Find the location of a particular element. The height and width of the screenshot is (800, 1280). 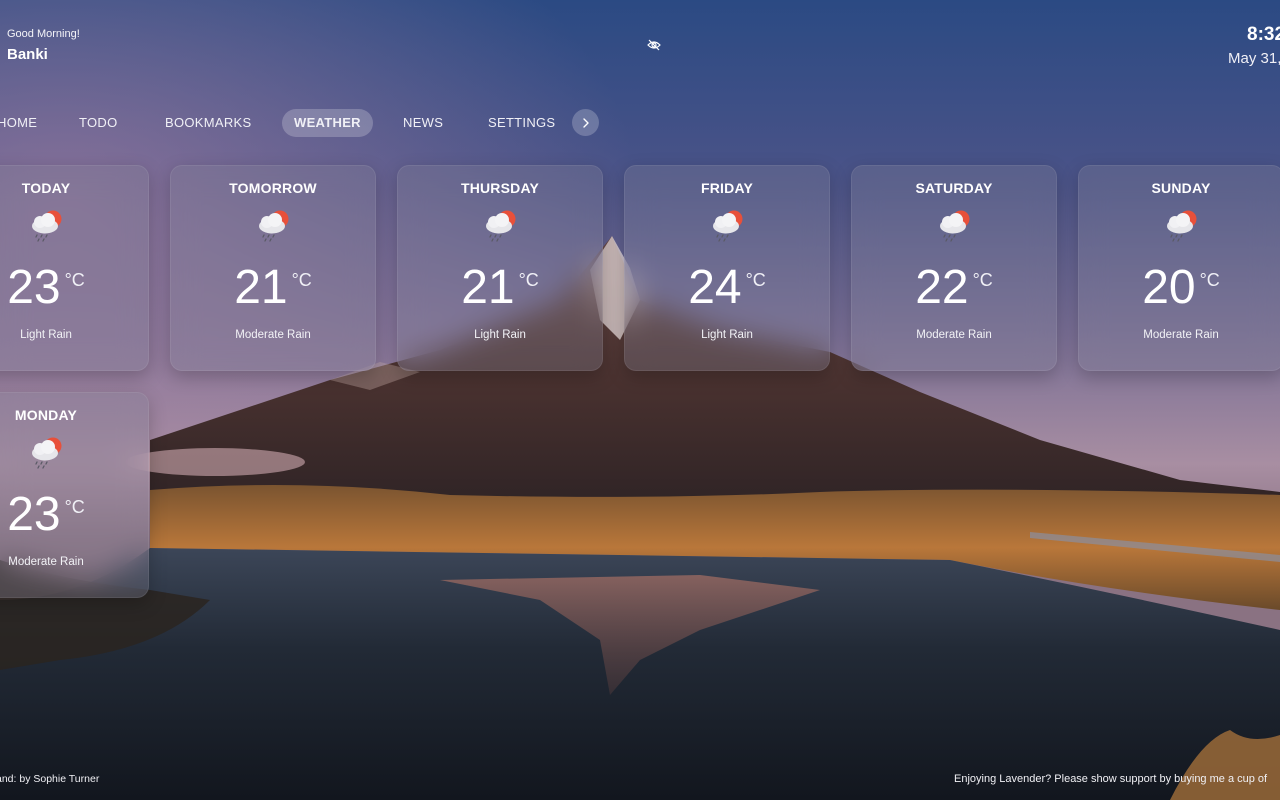

nav-next-button is located at coordinates (585, 122).